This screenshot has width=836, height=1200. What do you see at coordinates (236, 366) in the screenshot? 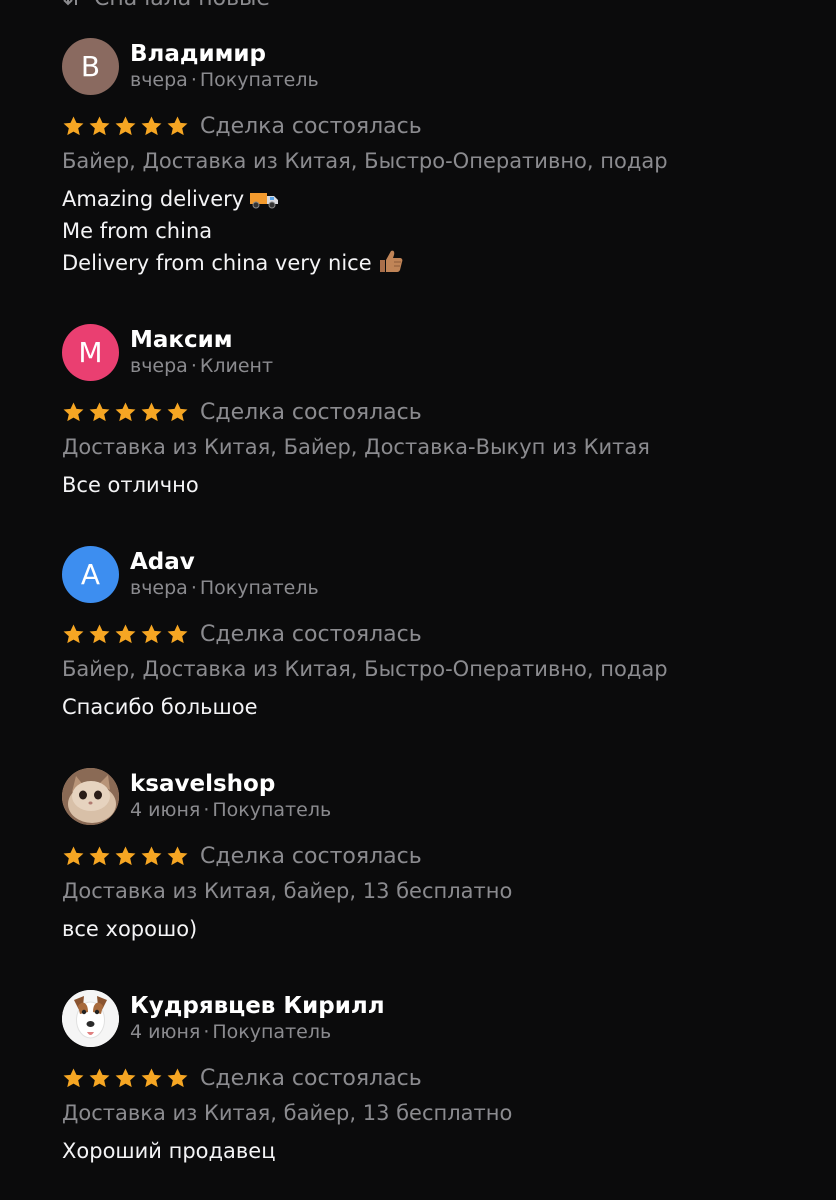
I see `author-role: Клиент` at bounding box center [236, 366].